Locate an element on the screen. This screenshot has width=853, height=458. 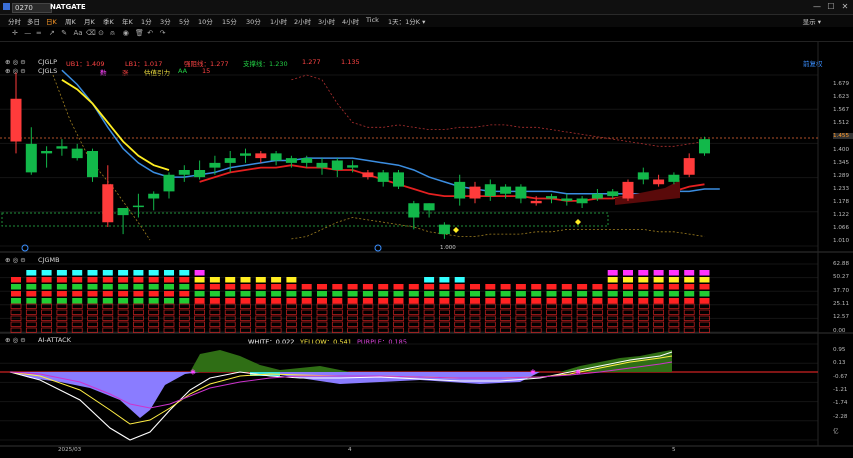
support-zone is located at coordinates (305, 219).